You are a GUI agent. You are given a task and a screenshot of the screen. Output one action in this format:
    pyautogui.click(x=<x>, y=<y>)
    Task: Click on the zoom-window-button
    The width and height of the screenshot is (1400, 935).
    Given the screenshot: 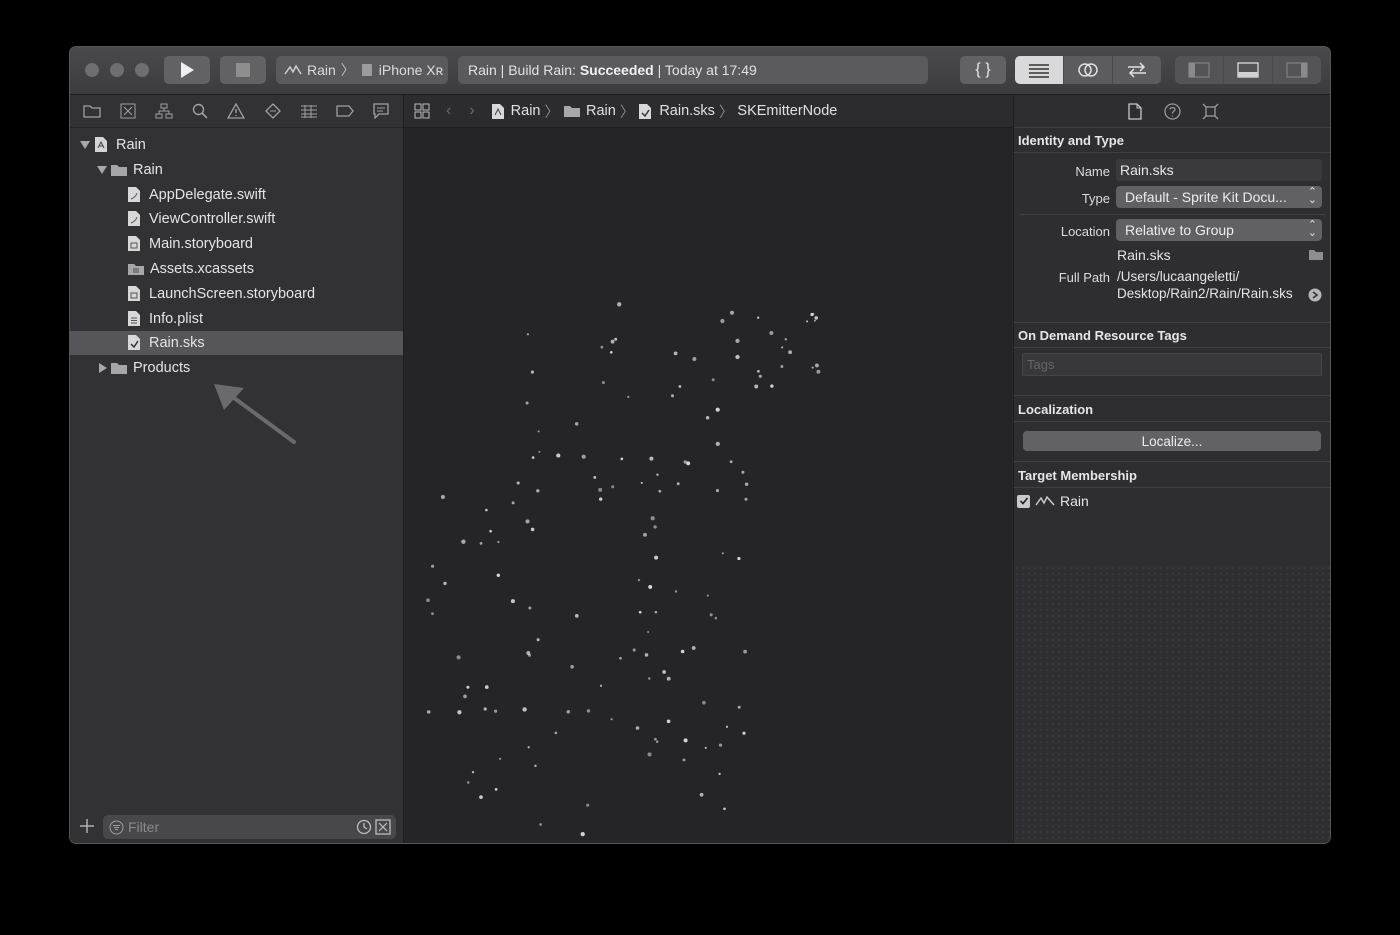 What is the action you would take?
    pyautogui.click(x=142, y=70)
    